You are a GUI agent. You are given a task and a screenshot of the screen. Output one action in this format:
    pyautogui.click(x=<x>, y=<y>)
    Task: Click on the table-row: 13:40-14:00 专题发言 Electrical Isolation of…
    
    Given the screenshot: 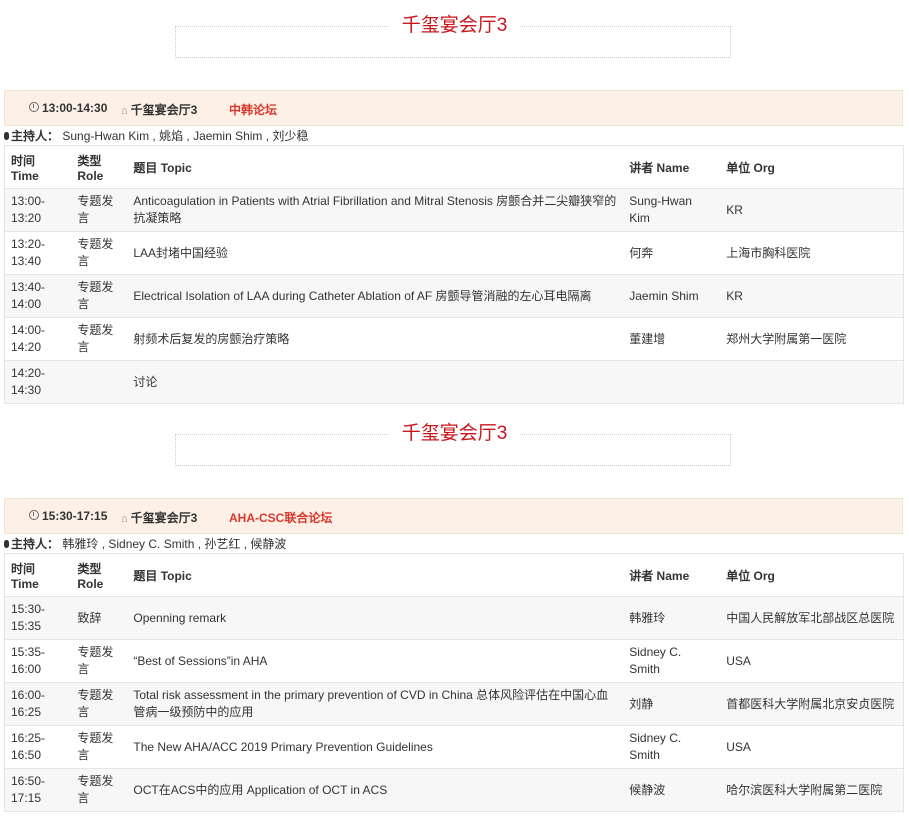 What is the action you would take?
    pyautogui.click(x=454, y=296)
    